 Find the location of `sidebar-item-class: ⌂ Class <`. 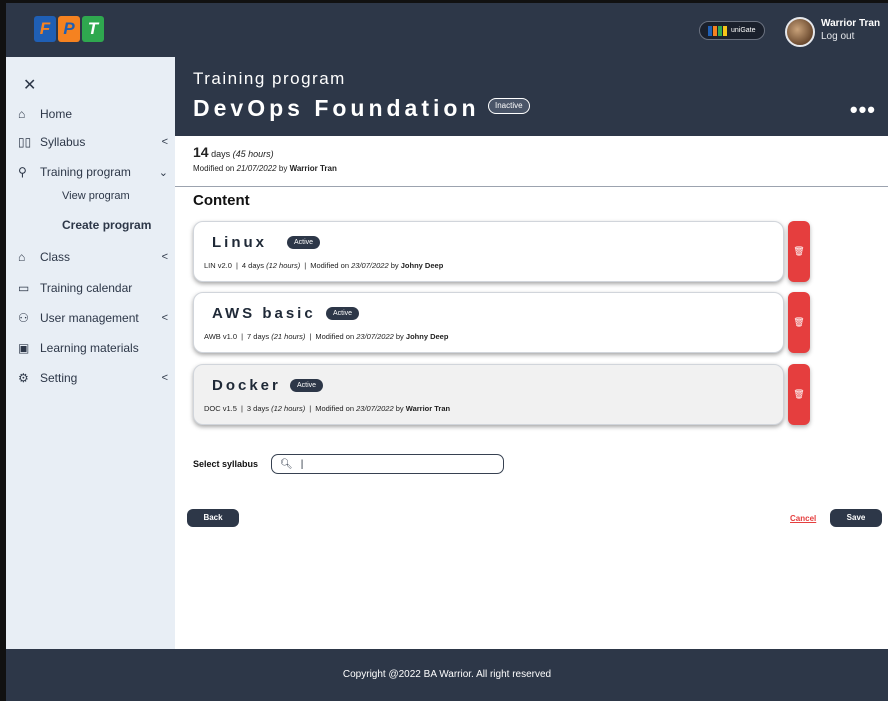

sidebar-item-class: ⌂ Class < is located at coordinates (93, 257).